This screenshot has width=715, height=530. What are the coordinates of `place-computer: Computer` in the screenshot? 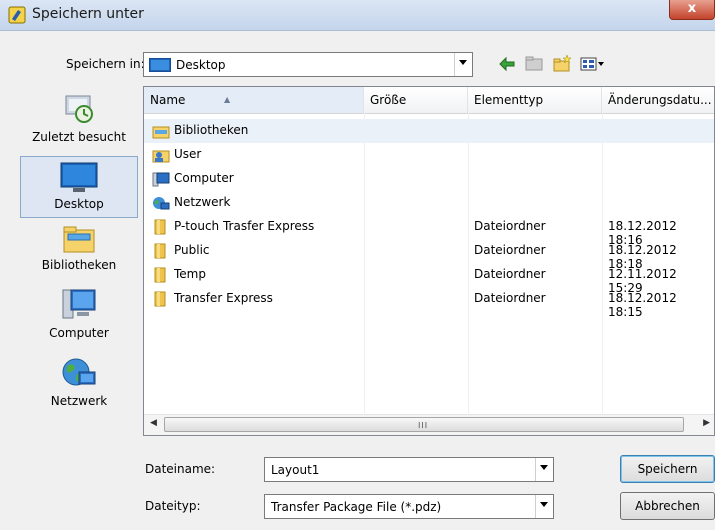 It's located at (79, 317).